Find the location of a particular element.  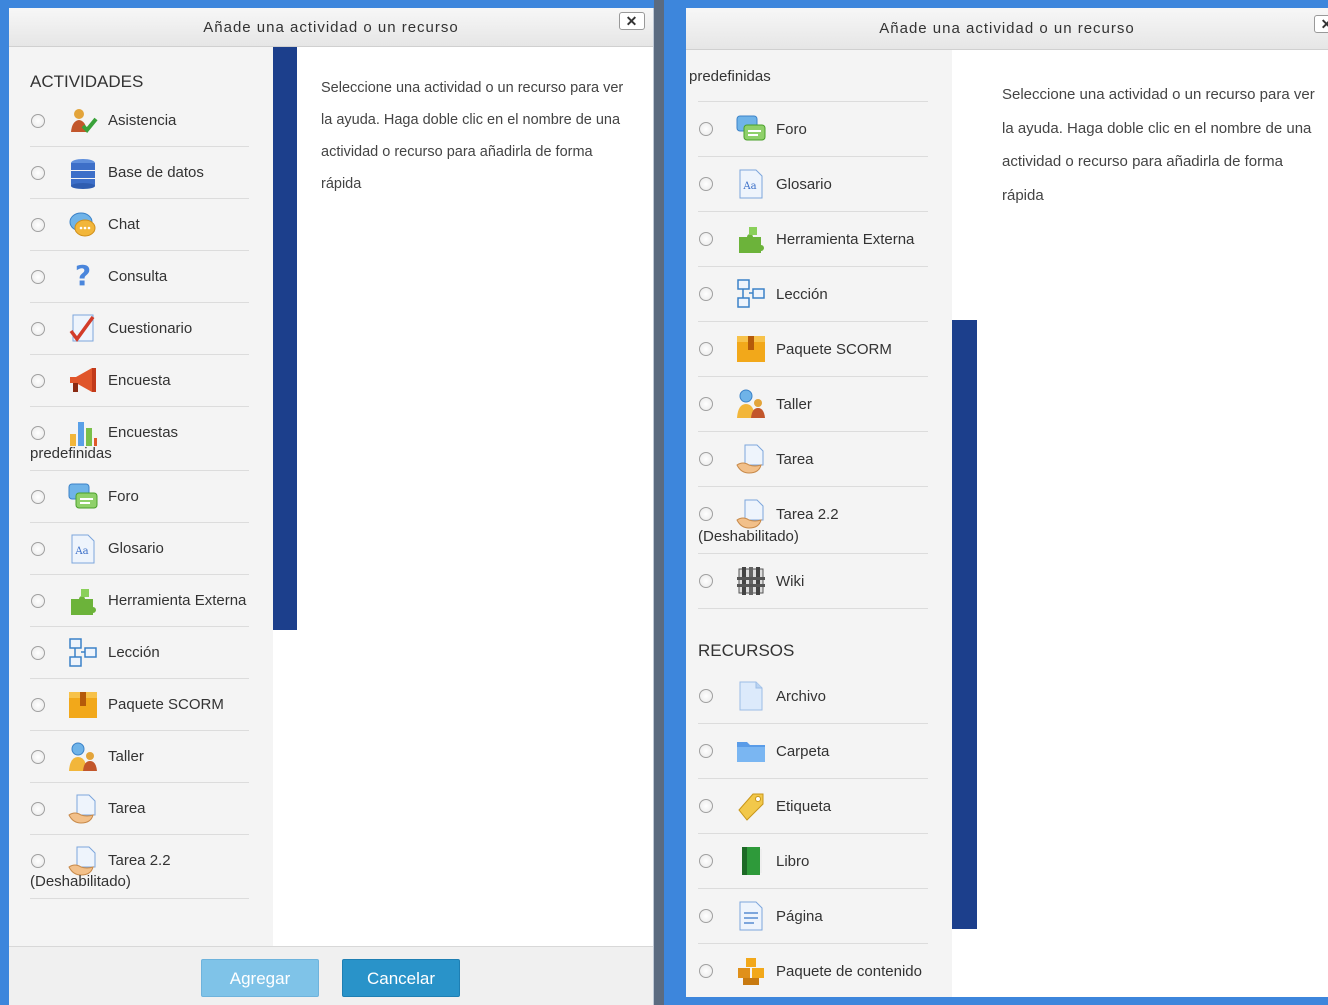

list-item: Base de datos is located at coordinates (139, 173).